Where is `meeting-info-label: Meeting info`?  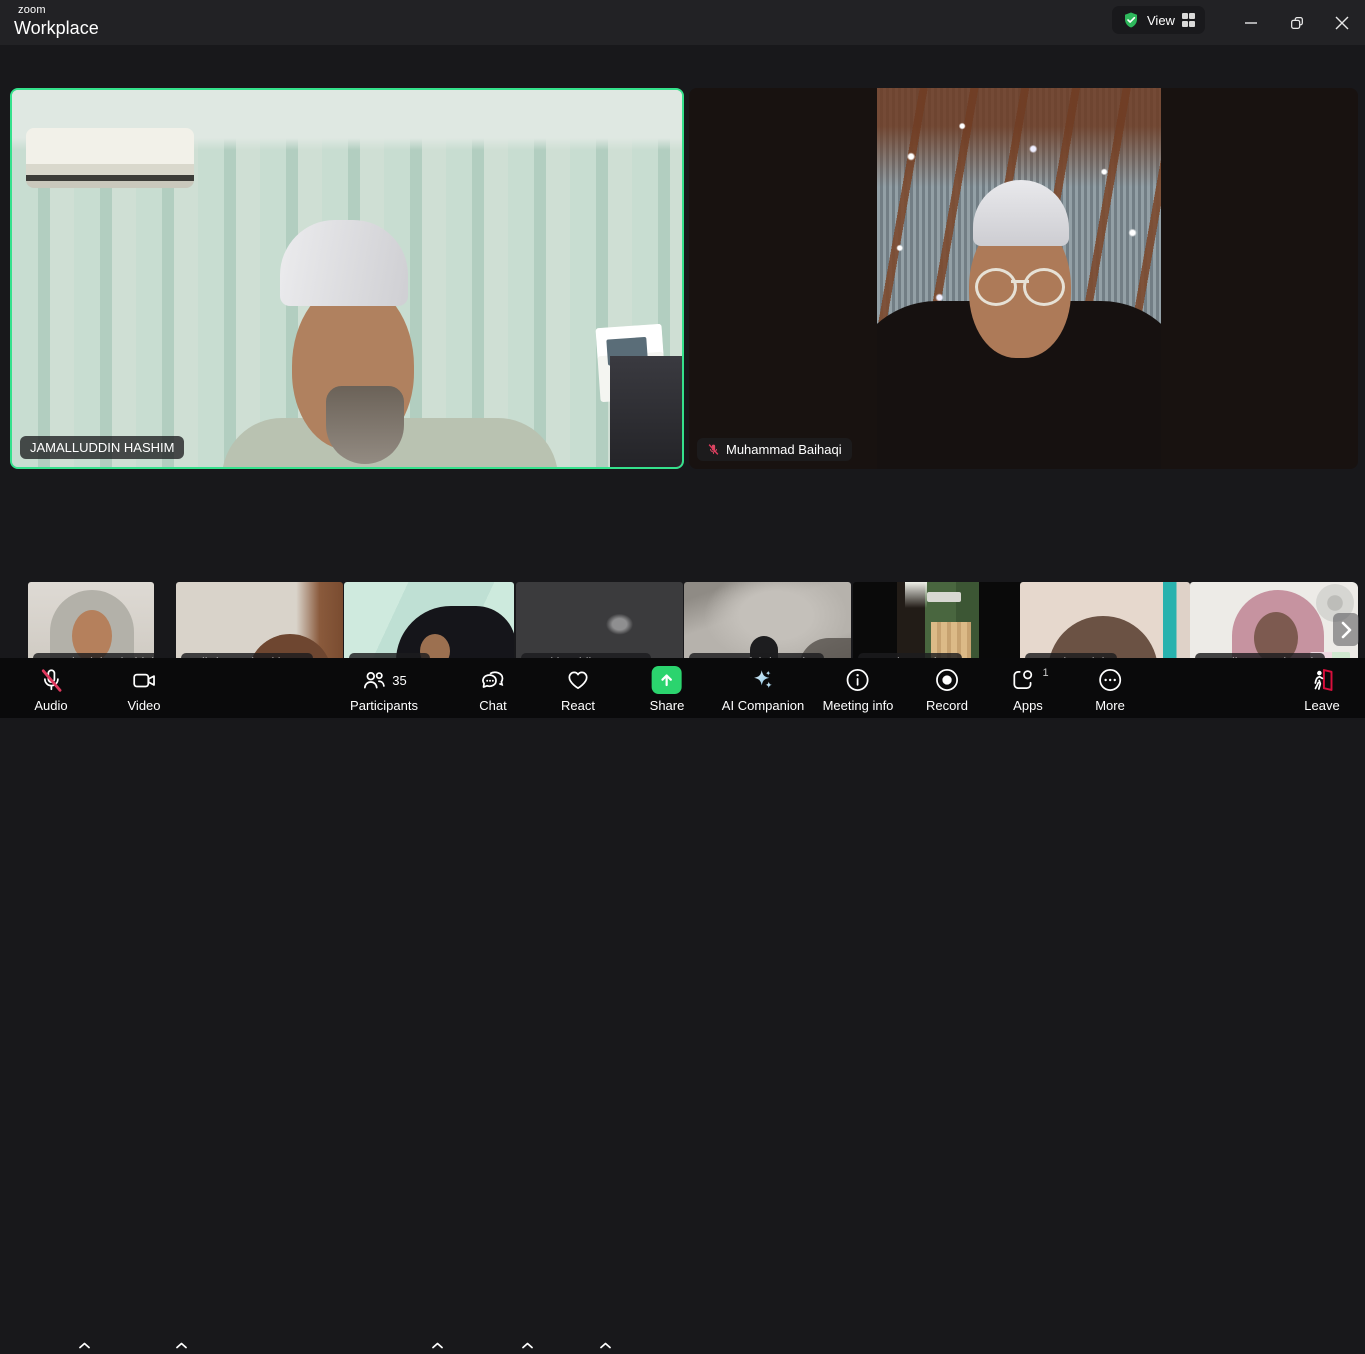 meeting-info-label: Meeting info is located at coordinates (858, 705).